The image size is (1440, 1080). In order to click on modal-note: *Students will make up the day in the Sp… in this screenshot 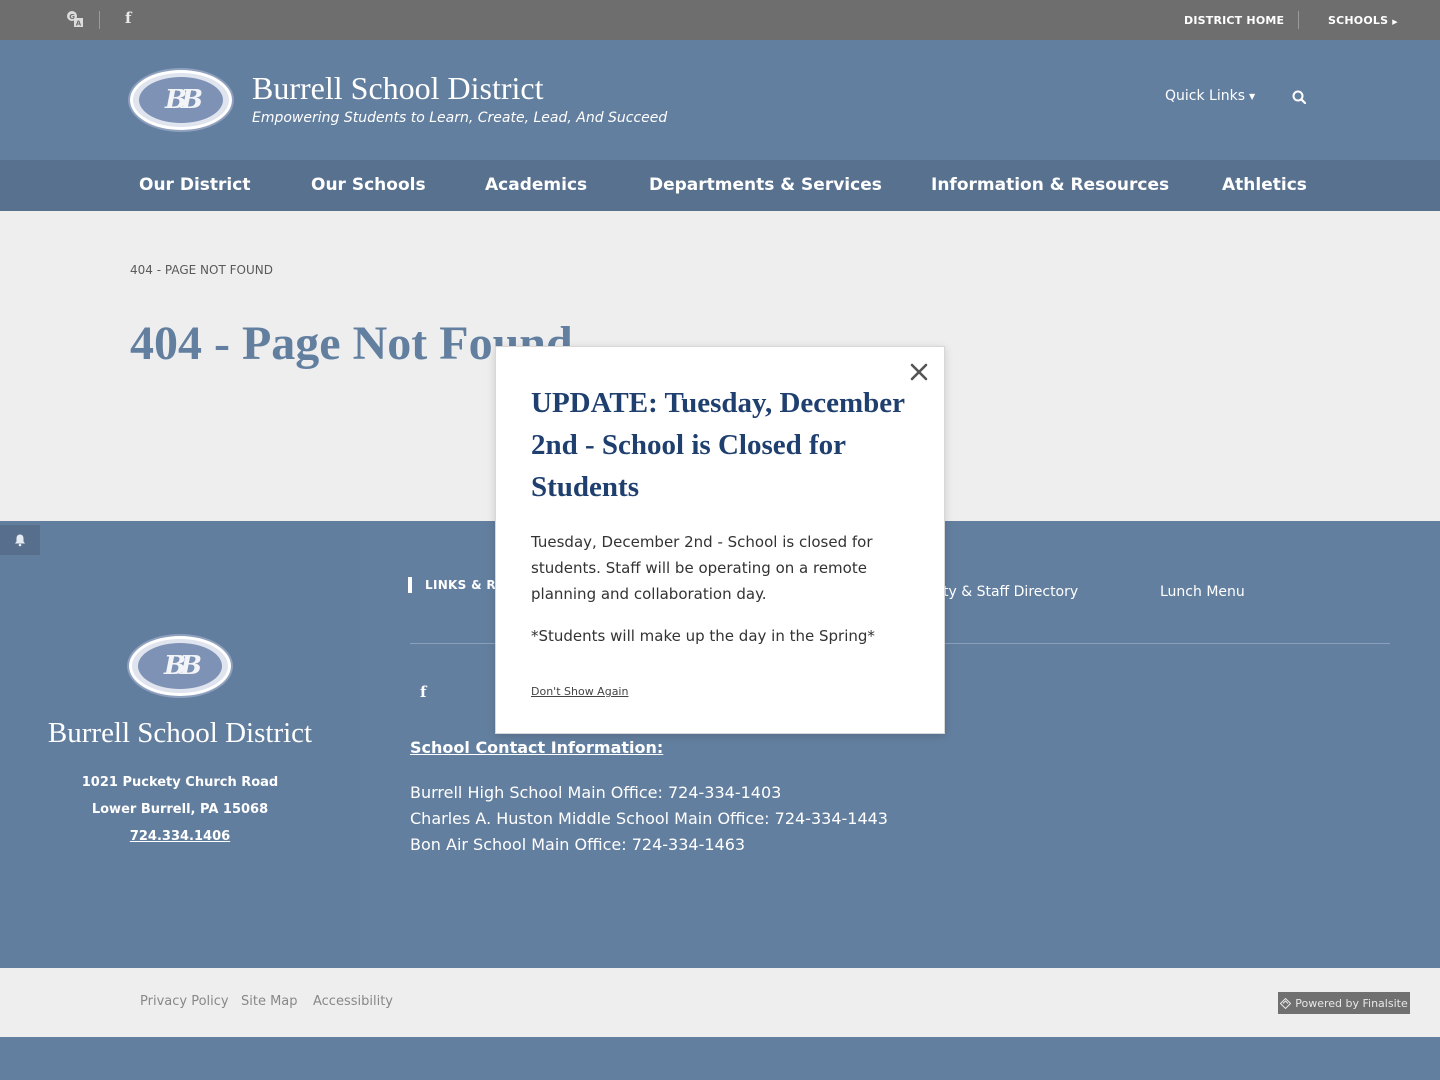, I will do `click(703, 636)`.